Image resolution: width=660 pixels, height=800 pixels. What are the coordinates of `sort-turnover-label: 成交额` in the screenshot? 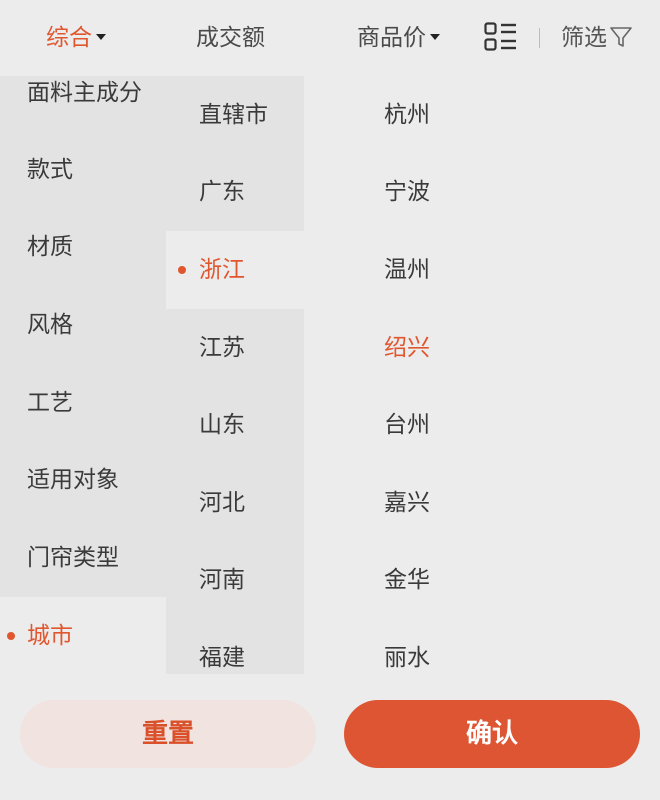 It's located at (230, 38).